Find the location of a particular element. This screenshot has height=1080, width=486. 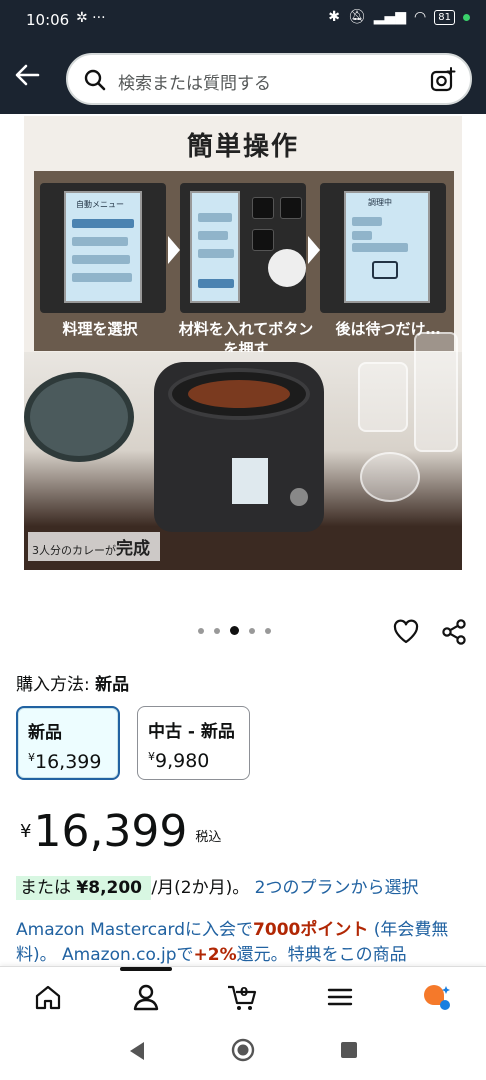

price: ¥16,399 税込 is located at coordinates (120, 832).